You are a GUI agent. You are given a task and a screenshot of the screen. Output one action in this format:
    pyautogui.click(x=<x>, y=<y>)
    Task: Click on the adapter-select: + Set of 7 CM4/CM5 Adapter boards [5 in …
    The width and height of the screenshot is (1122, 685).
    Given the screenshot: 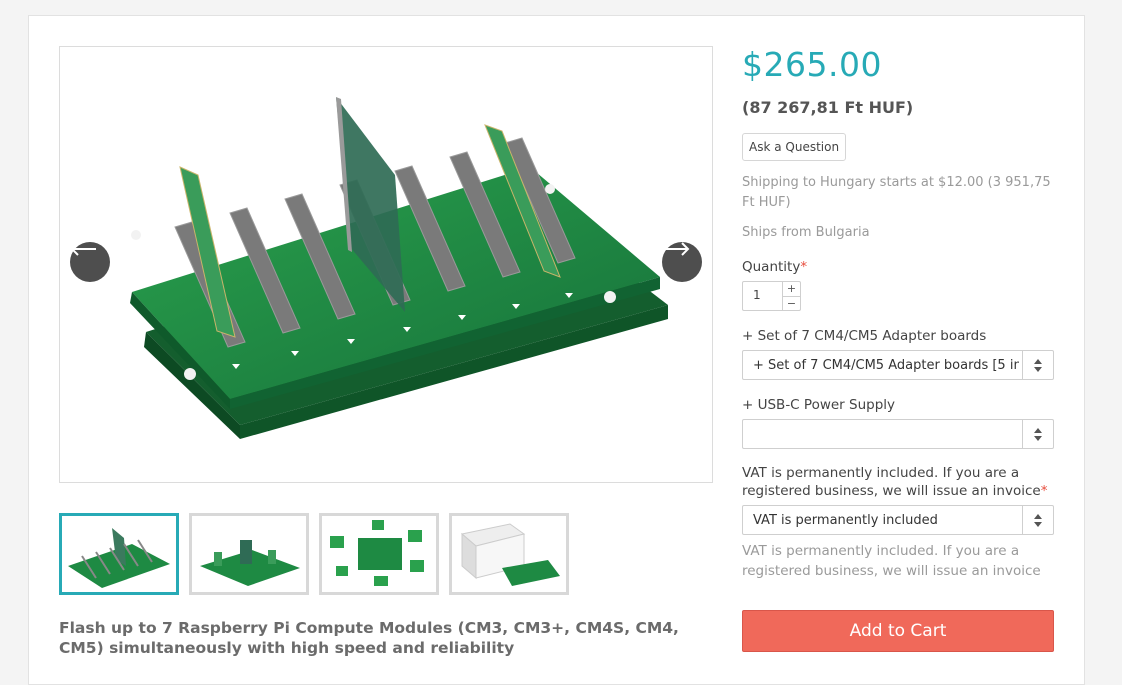 What is the action you would take?
    pyautogui.click(x=898, y=365)
    